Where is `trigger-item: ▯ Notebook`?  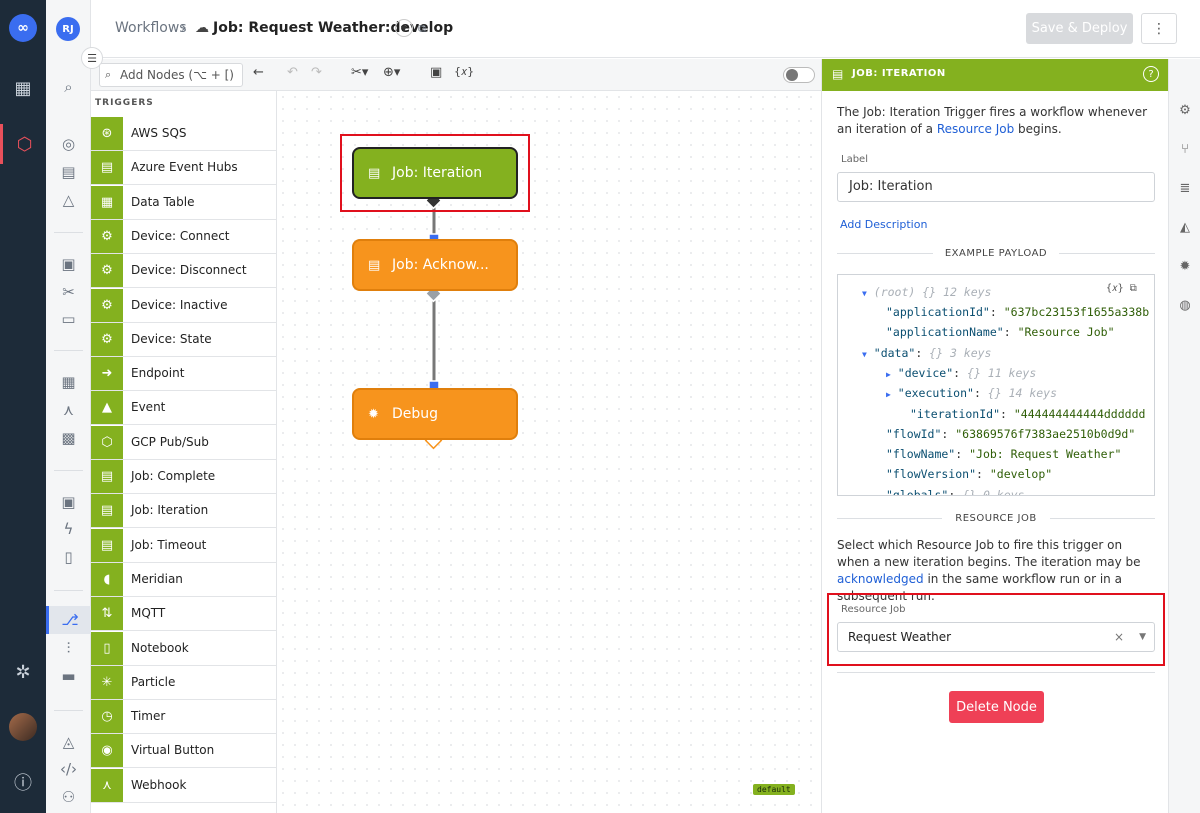
trigger-item: ▯ Notebook is located at coordinates (184, 648).